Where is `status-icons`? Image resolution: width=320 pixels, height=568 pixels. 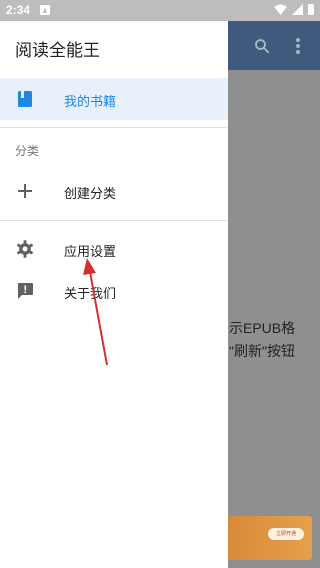 status-icons is located at coordinates (294, 9).